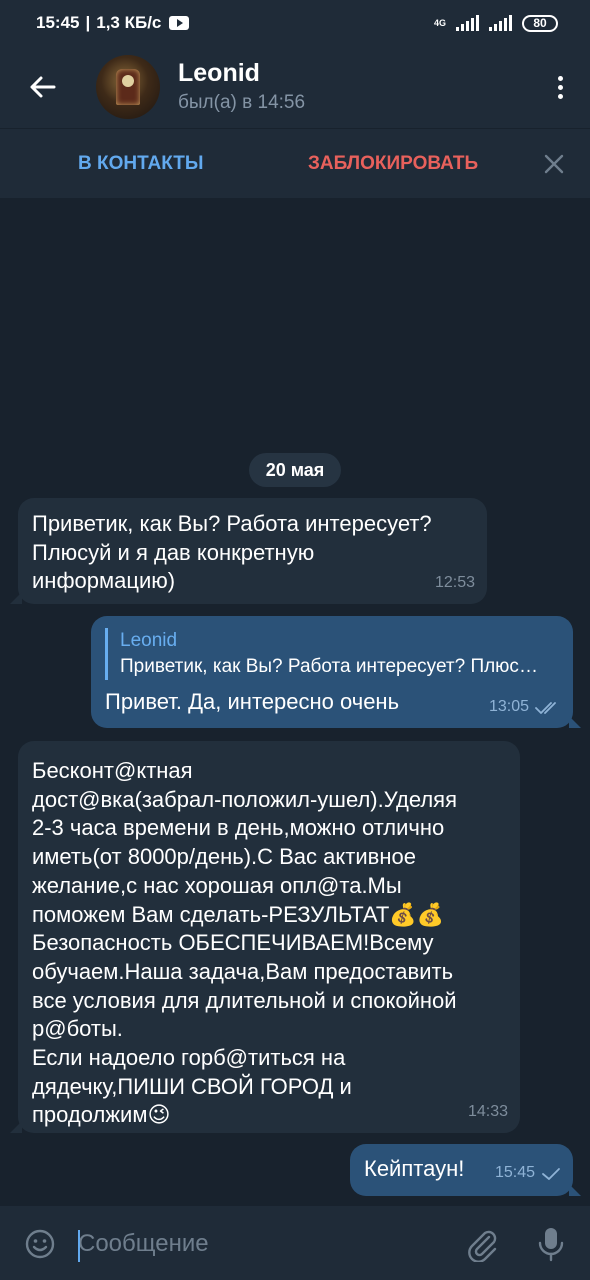 The image size is (590, 1280). Describe the element at coordinates (129, 22) in the screenshot. I see `status-speed: 1,3 КБ/с` at that location.